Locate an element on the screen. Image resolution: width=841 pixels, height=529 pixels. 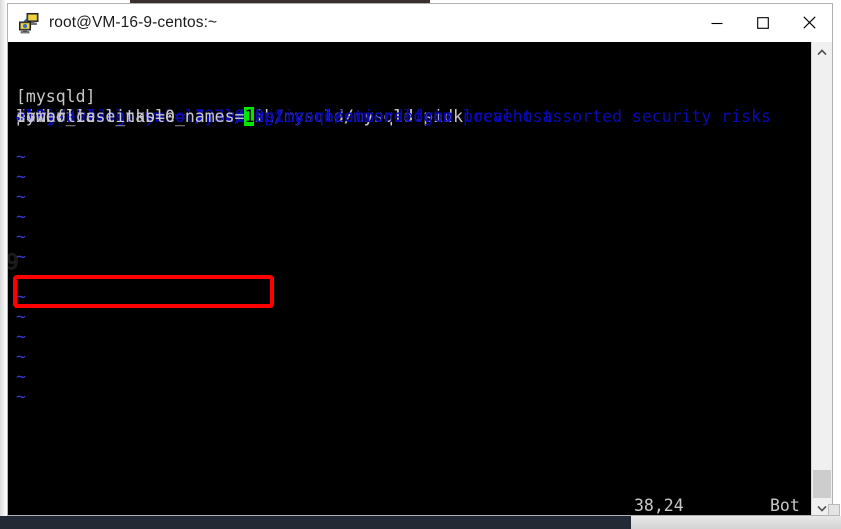
vim-line-text: [mysqld] is located at coordinates (56, 96).